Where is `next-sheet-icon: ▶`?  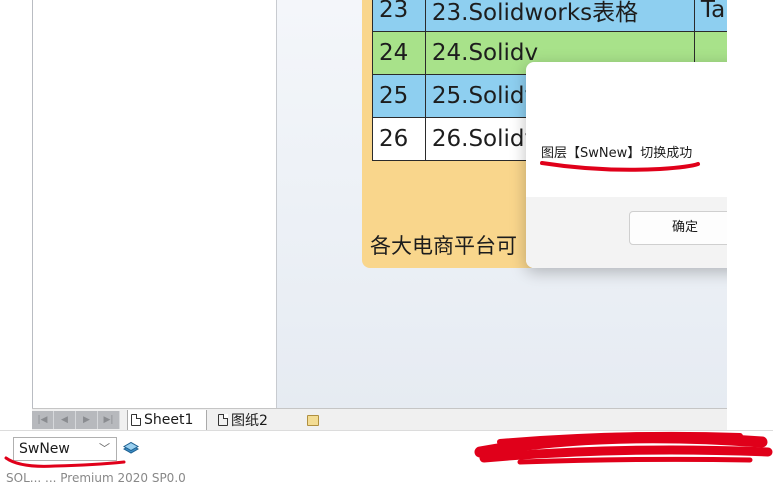
next-sheet-icon: ▶ is located at coordinates (87, 420).